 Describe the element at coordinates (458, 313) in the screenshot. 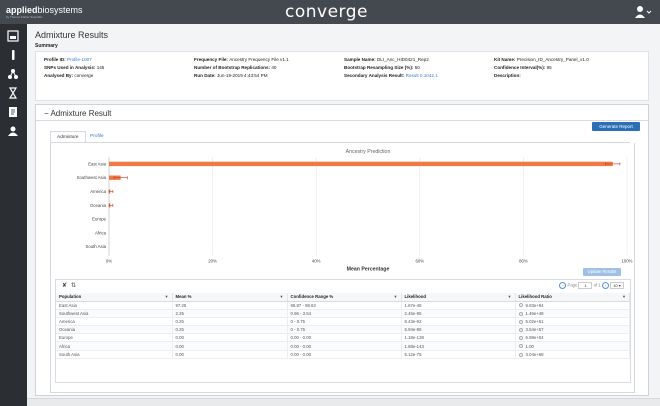

I see `table-cell: 2.46e-95` at that location.